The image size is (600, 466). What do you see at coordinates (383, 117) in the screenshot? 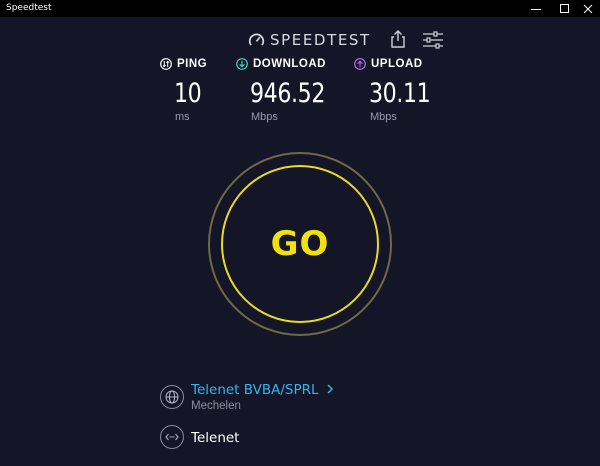
I see `upload-unit: Mbps` at bounding box center [383, 117].